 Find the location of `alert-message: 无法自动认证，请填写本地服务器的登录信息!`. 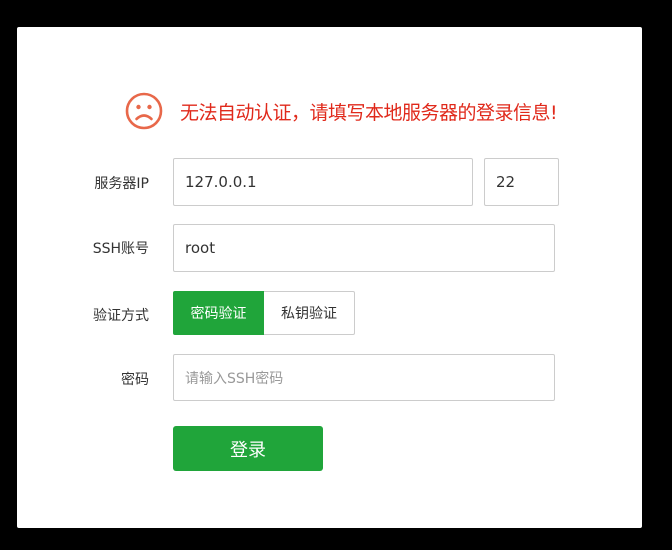

alert-message: 无法自动认证，请填写本地服务器的登录信息! is located at coordinates (369, 112).